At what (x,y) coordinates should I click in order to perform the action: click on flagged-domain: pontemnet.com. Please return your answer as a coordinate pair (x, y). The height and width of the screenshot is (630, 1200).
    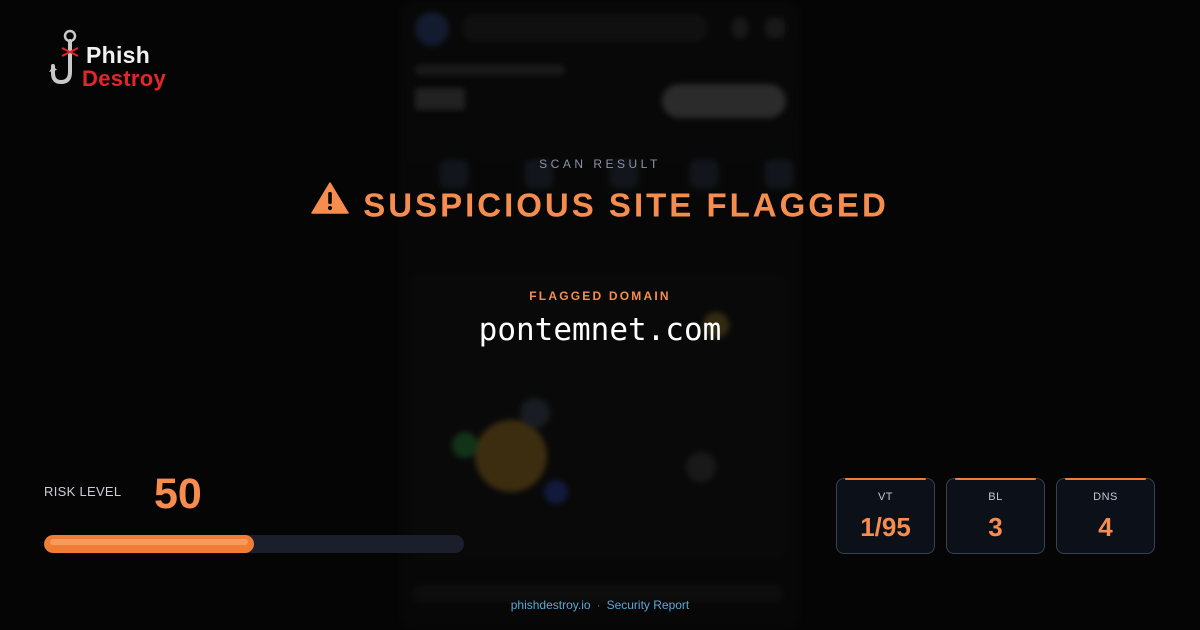
    Looking at the image, I should click on (600, 330).